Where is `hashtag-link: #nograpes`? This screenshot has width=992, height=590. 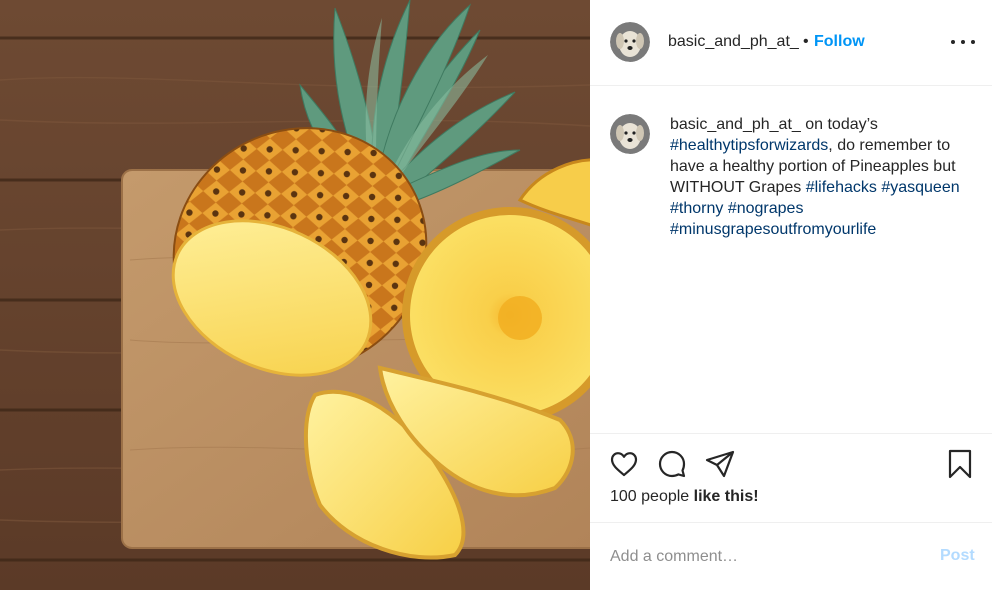 hashtag-link: #nograpes is located at coordinates (766, 208).